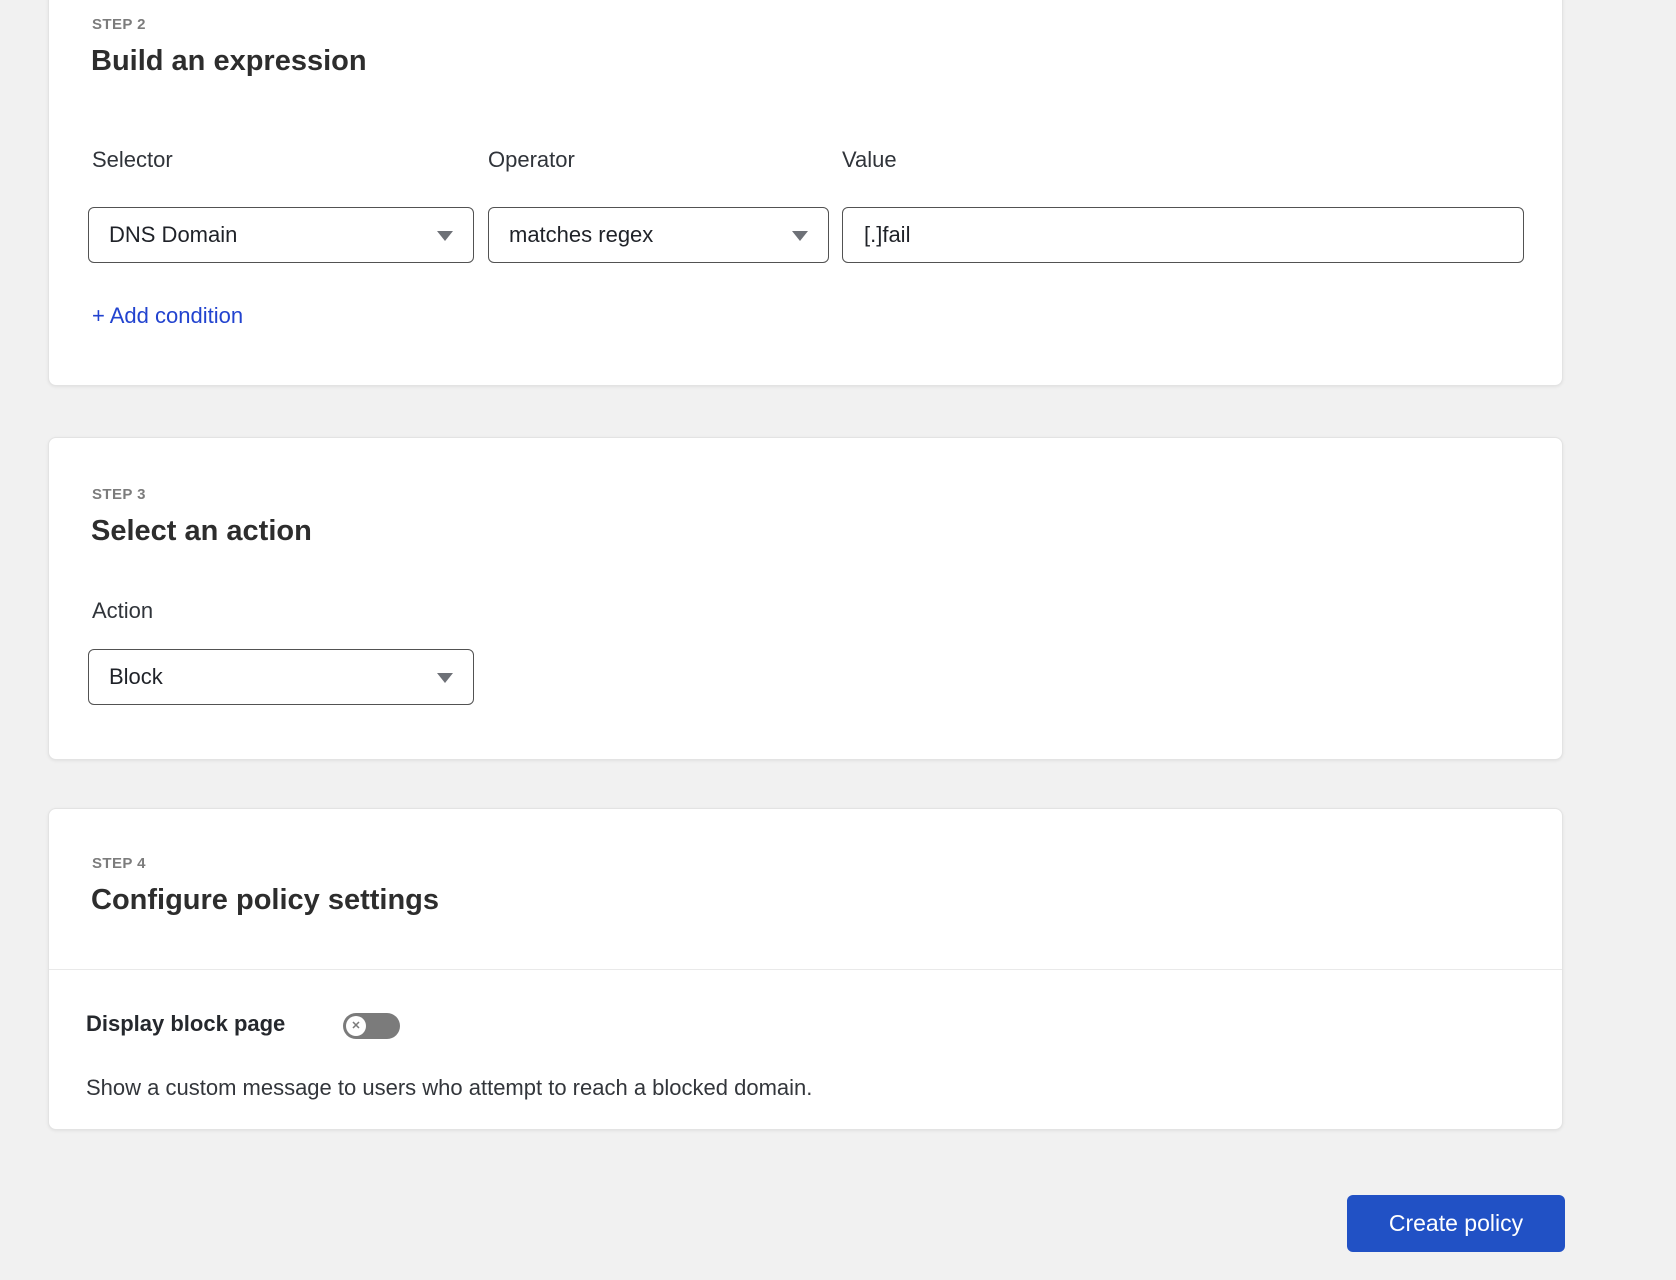 Image resolution: width=1676 pixels, height=1280 pixels. Describe the element at coordinates (136, 676) in the screenshot. I see `action-dropdown-value: Block` at that location.